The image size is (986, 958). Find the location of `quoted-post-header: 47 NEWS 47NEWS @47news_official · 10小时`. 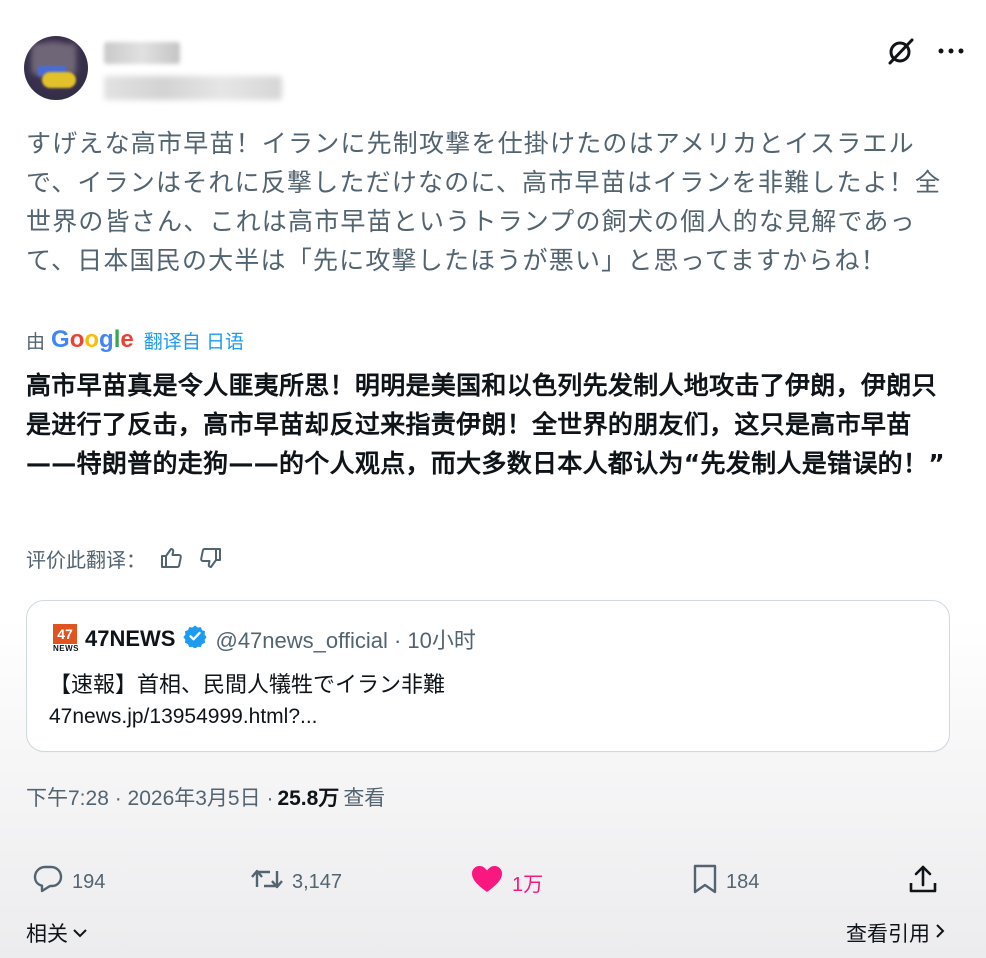

quoted-post-header: 47 NEWS 47NEWS @47news_official · 10小时 is located at coordinates (264, 639).